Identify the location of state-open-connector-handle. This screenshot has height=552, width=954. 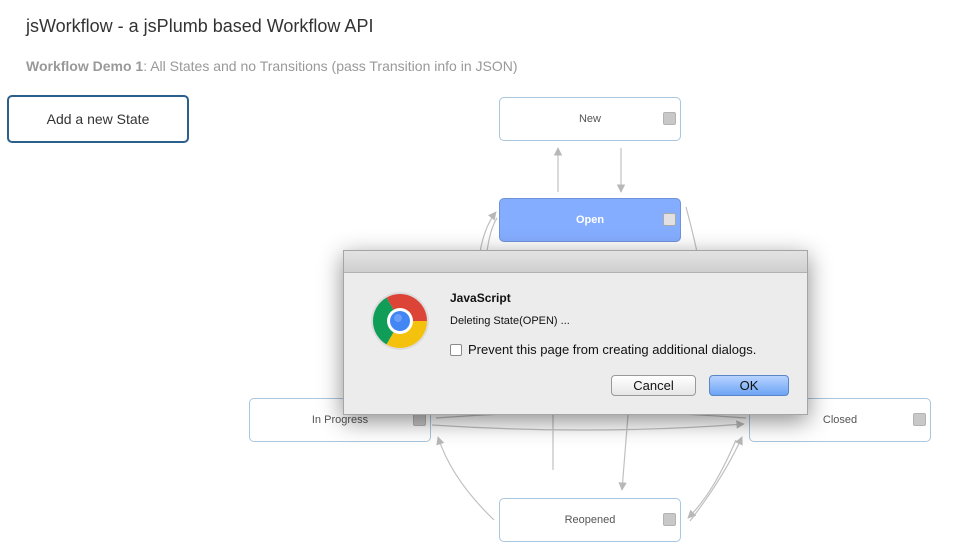
(669, 219).